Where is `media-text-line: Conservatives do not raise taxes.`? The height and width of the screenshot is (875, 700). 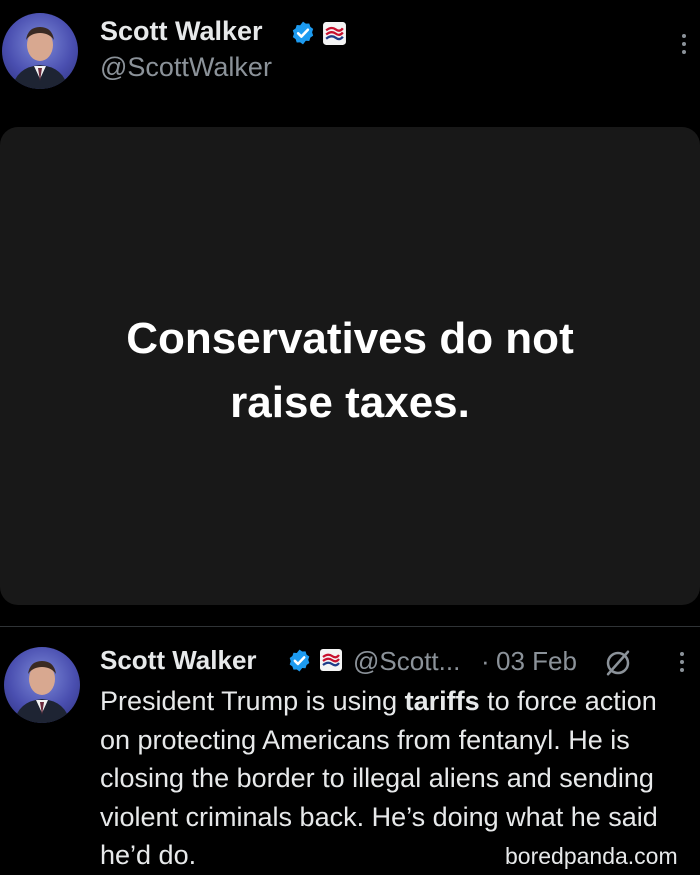
media-text-line: Conservatives do not raise taxes. is located at coordinates (350, 370).